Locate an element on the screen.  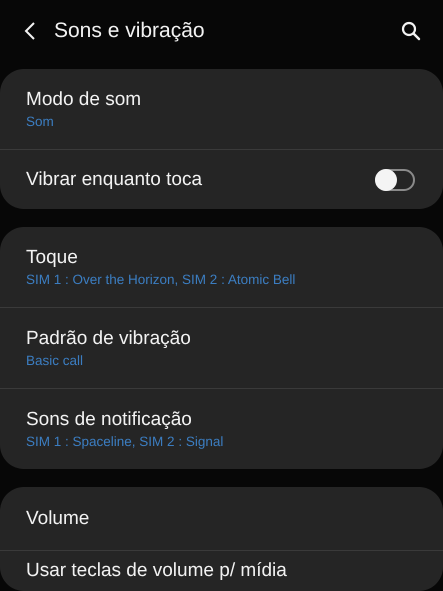
back-button is located at coordinates (30, 31).